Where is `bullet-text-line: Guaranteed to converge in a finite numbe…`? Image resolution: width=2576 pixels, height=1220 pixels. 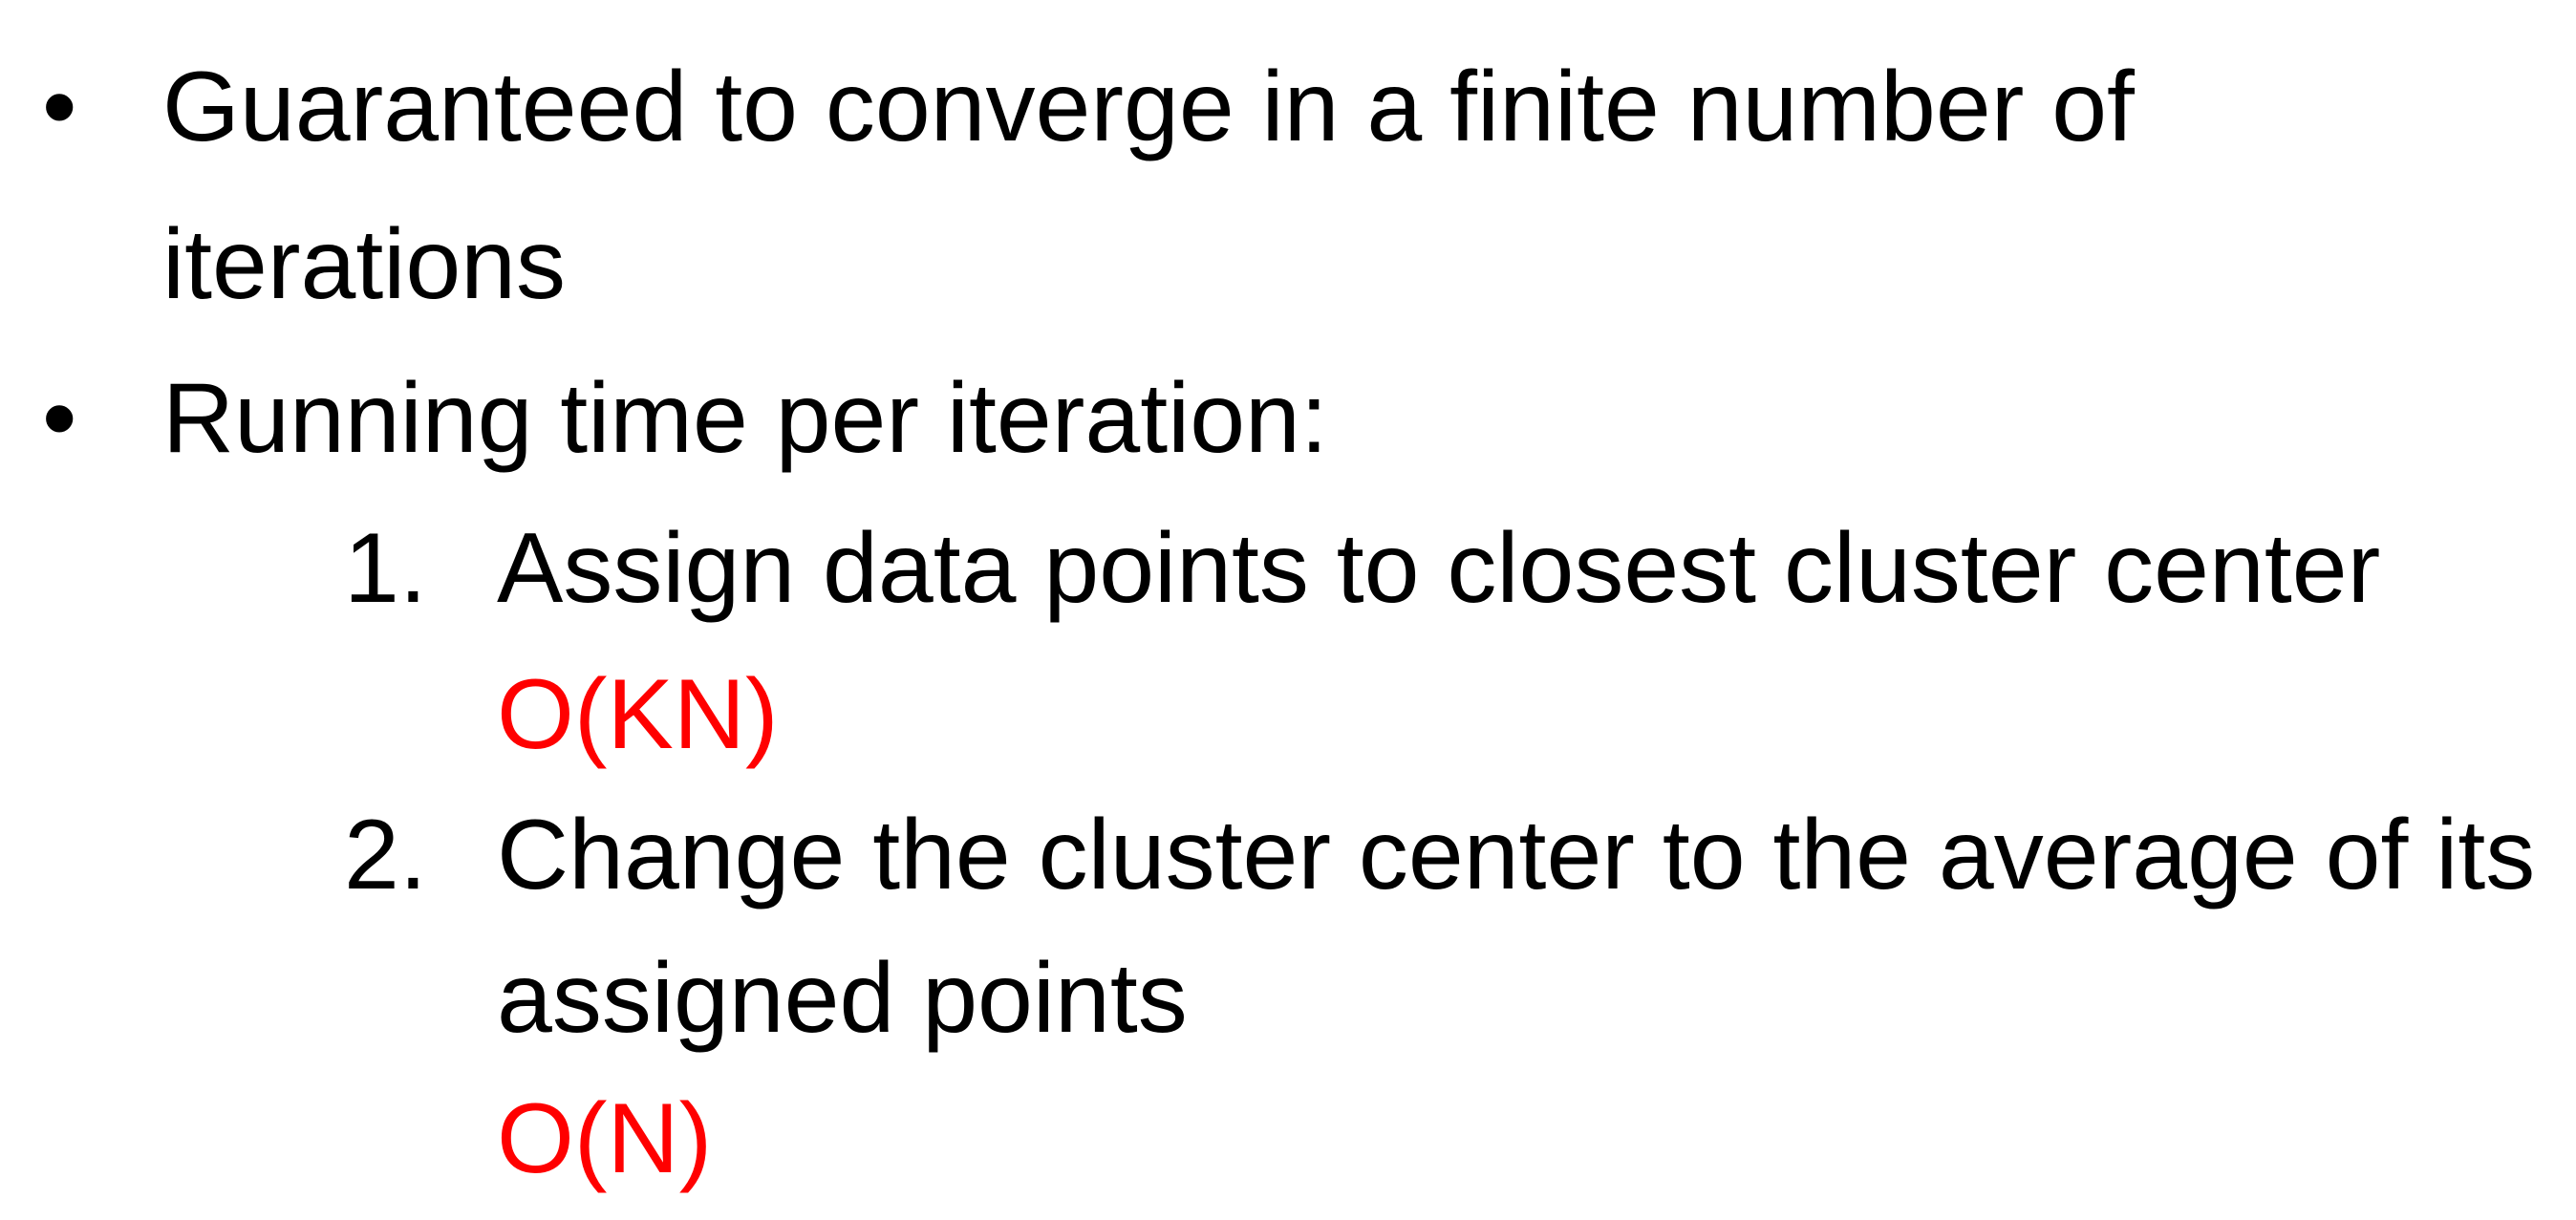 bullet-text-line: Guaranteed to converge in a finite numbe… is located at coordinates (1148, 107).